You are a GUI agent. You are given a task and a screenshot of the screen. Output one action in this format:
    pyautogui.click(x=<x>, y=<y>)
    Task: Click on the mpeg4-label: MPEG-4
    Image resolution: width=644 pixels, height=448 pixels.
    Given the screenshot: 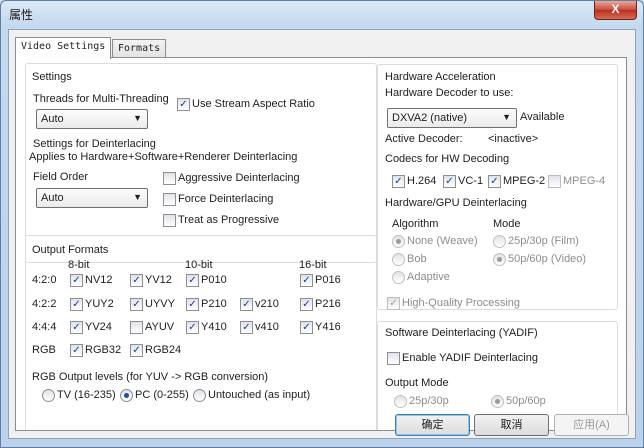 What is the action you would take?
    pyautogui.click(x=584, y=181)
    